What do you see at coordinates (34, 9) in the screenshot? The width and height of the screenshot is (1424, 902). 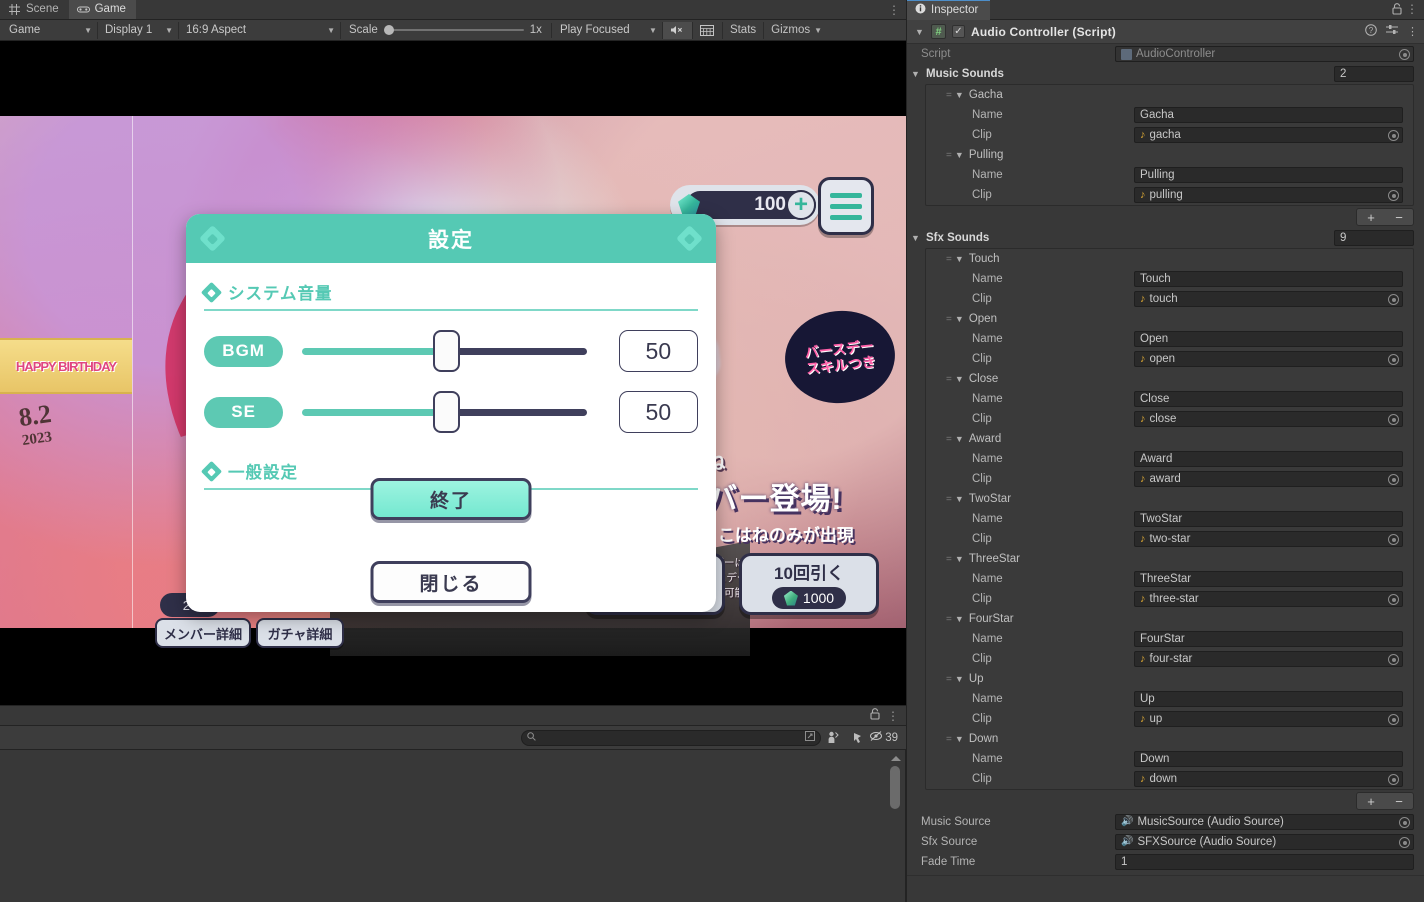 I see `tab-scene: Scene` at bounding box center [34, 9].